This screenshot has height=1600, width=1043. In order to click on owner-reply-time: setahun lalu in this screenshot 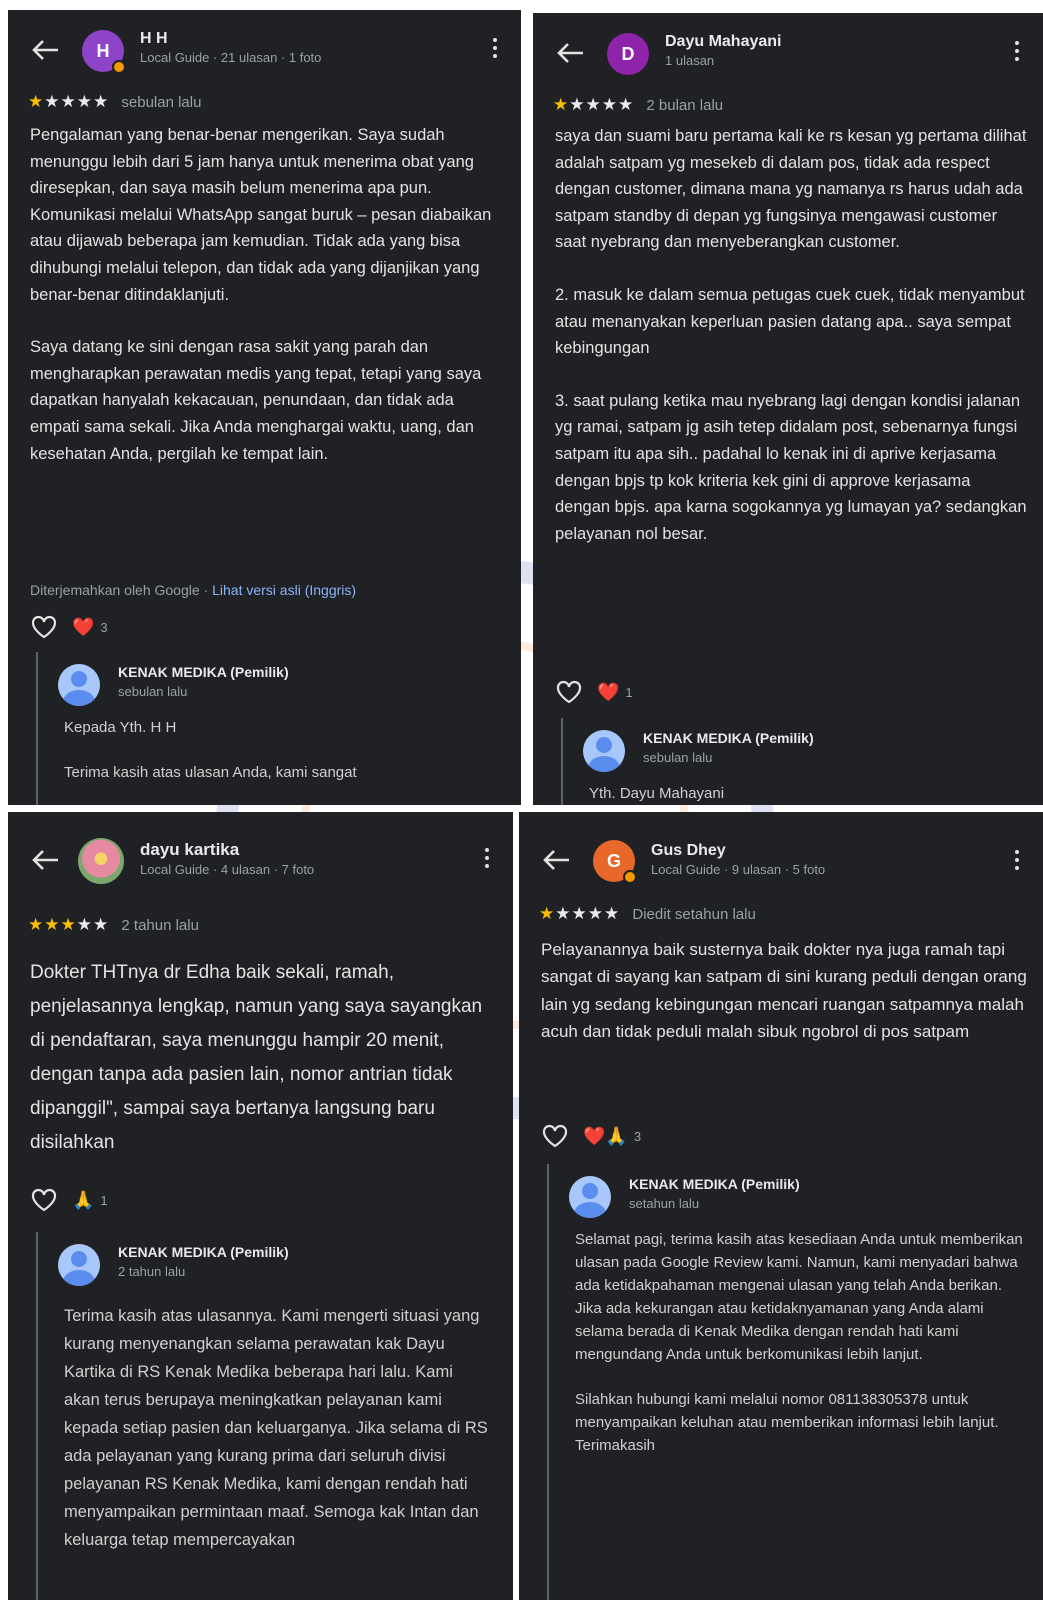, I will do `click(664, 1203)`.